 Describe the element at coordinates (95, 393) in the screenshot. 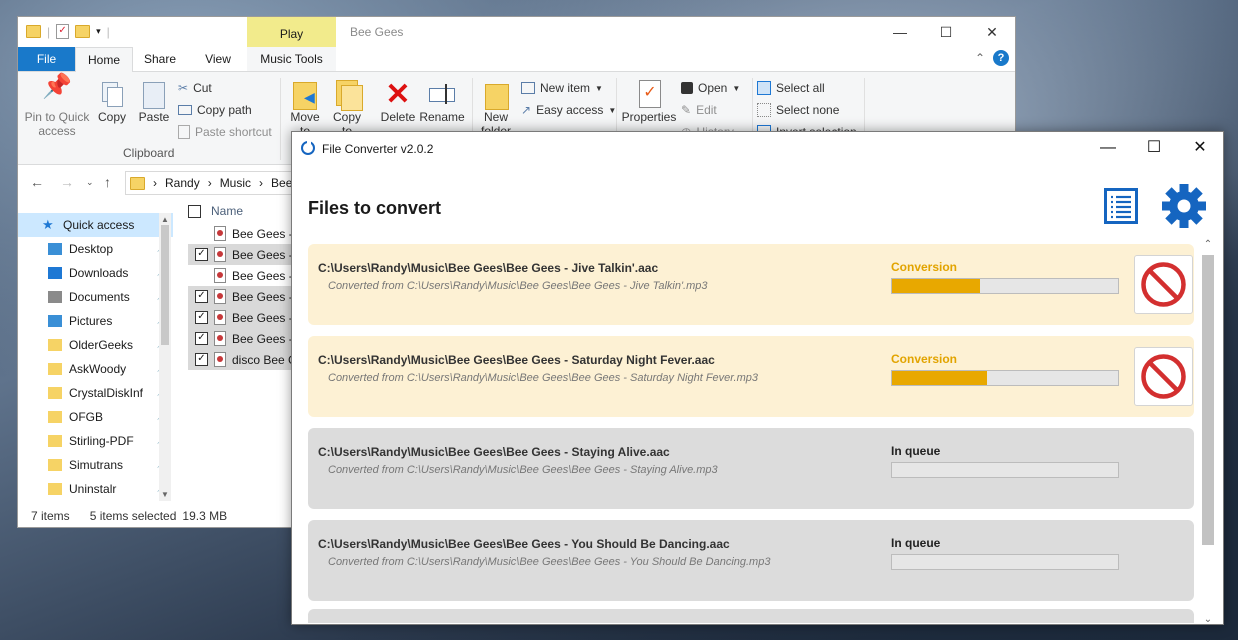

I see `sidebar-item: CrystalDiskInf📌` at that location.